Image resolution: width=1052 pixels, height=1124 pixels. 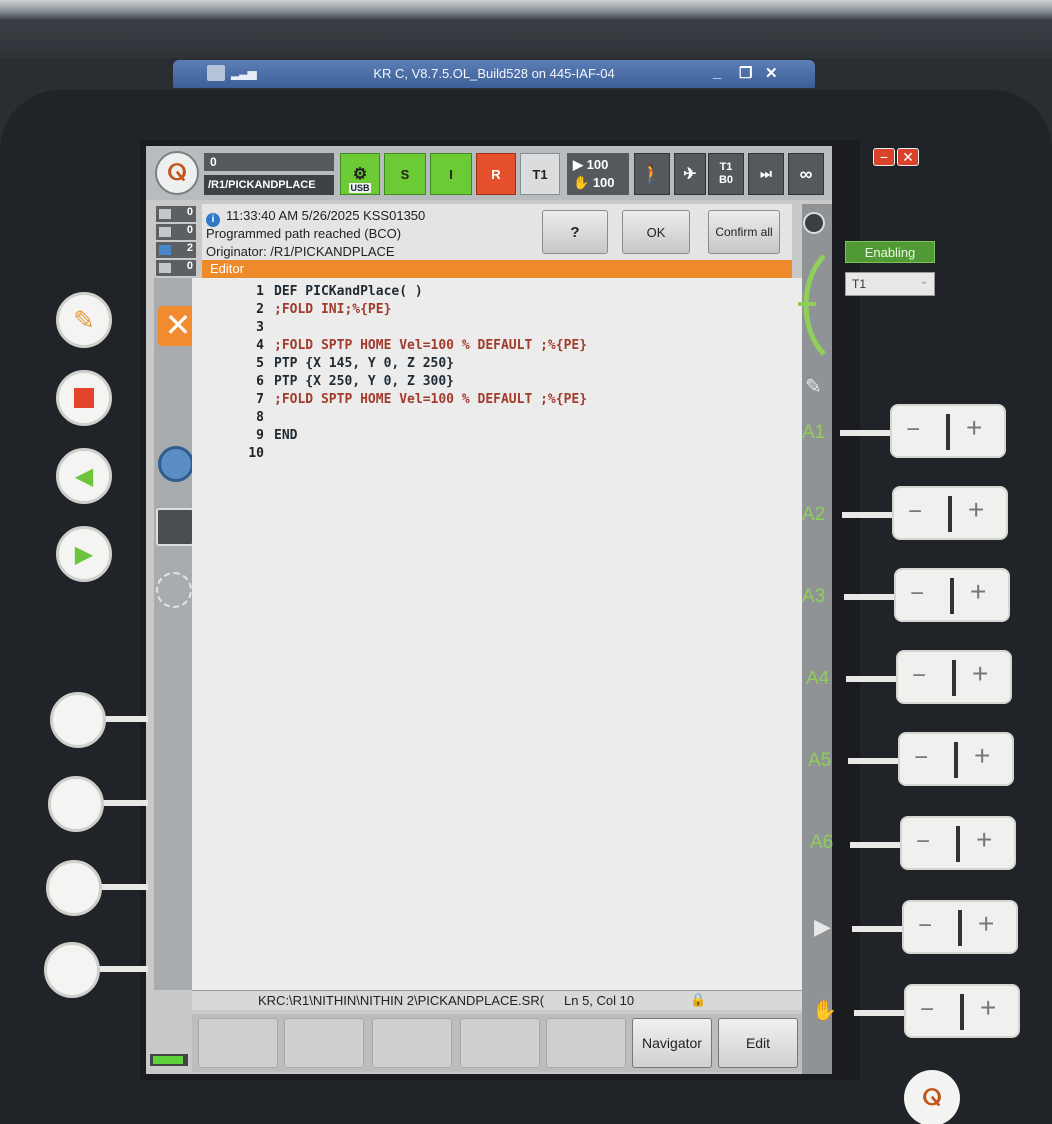 What do you see at coordinates (656, 232) in the screenshot?
I see `ok-button: OK` at bounding box center [656, 232].